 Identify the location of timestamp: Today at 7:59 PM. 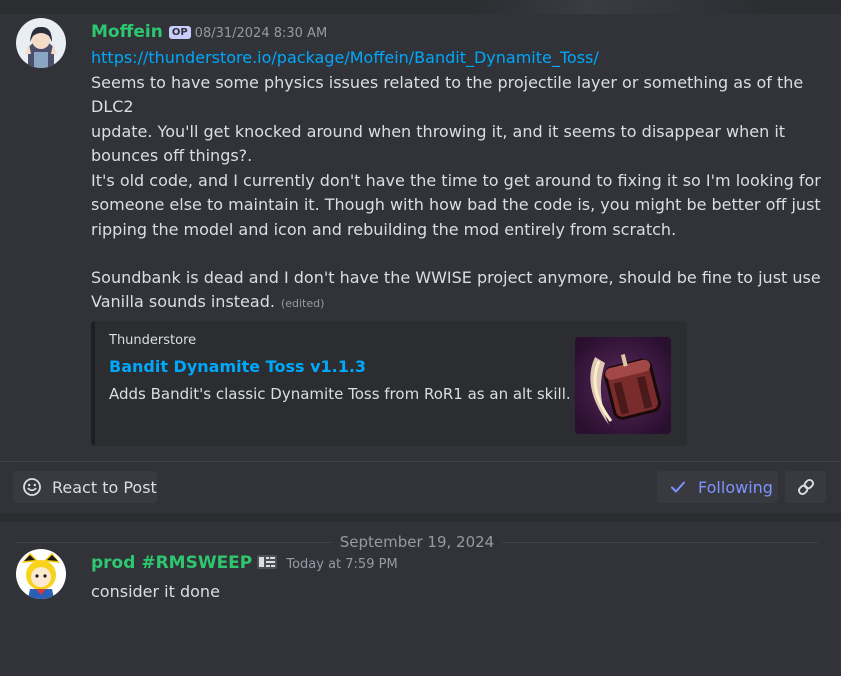
(342, 564).